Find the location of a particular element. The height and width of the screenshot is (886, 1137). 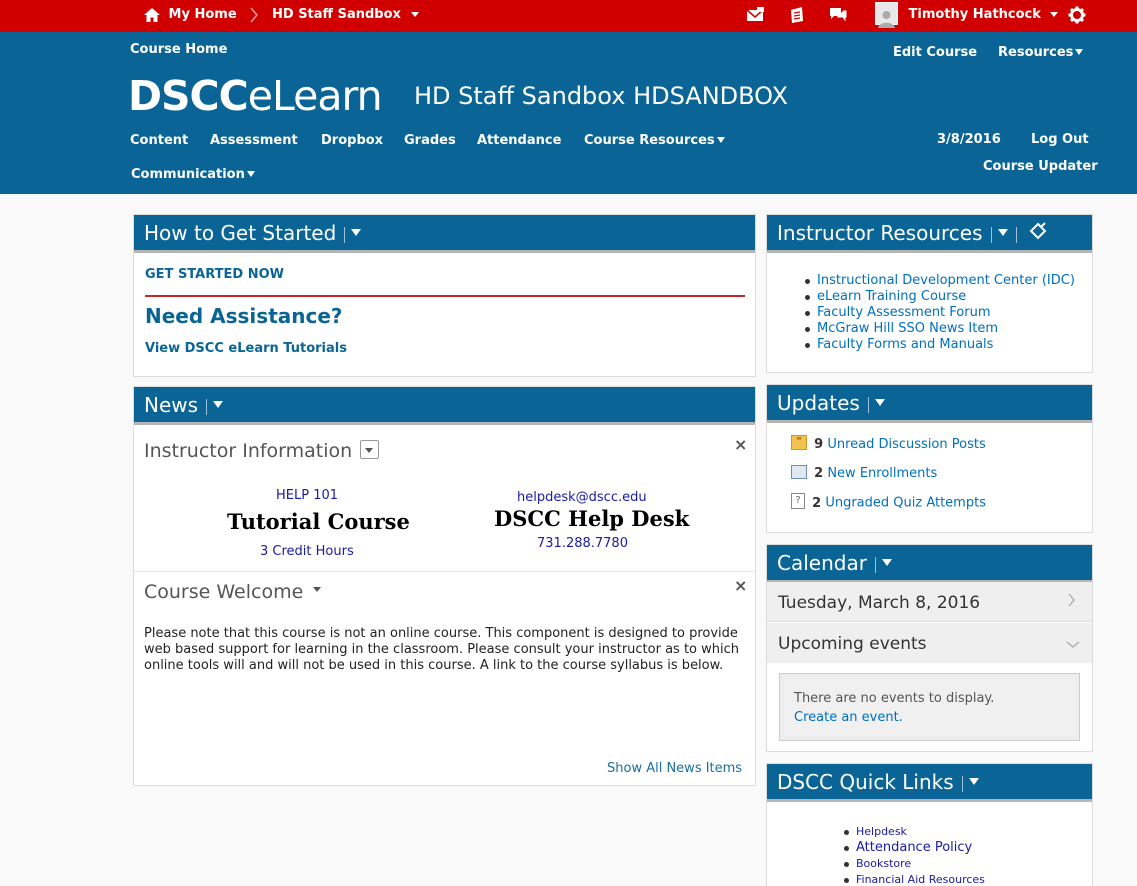

widget-header: Updates is located at coordinates (929, 404).